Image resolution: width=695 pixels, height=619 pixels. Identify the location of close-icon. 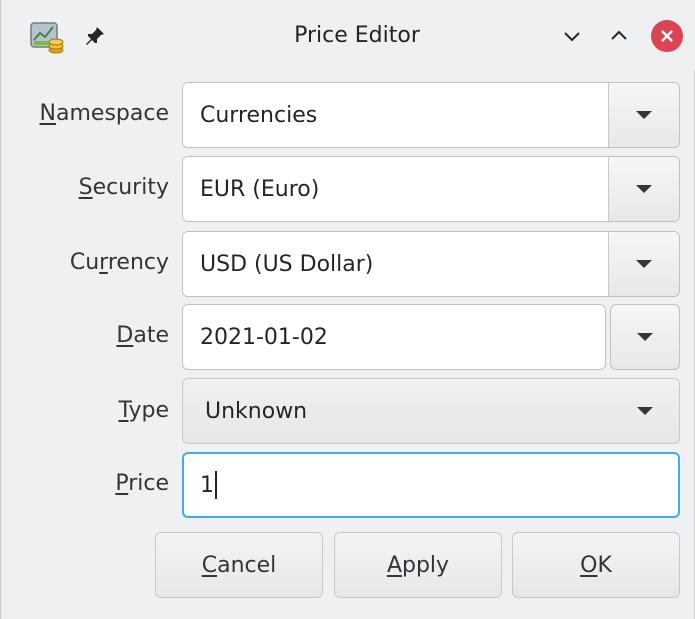
(667, 36).